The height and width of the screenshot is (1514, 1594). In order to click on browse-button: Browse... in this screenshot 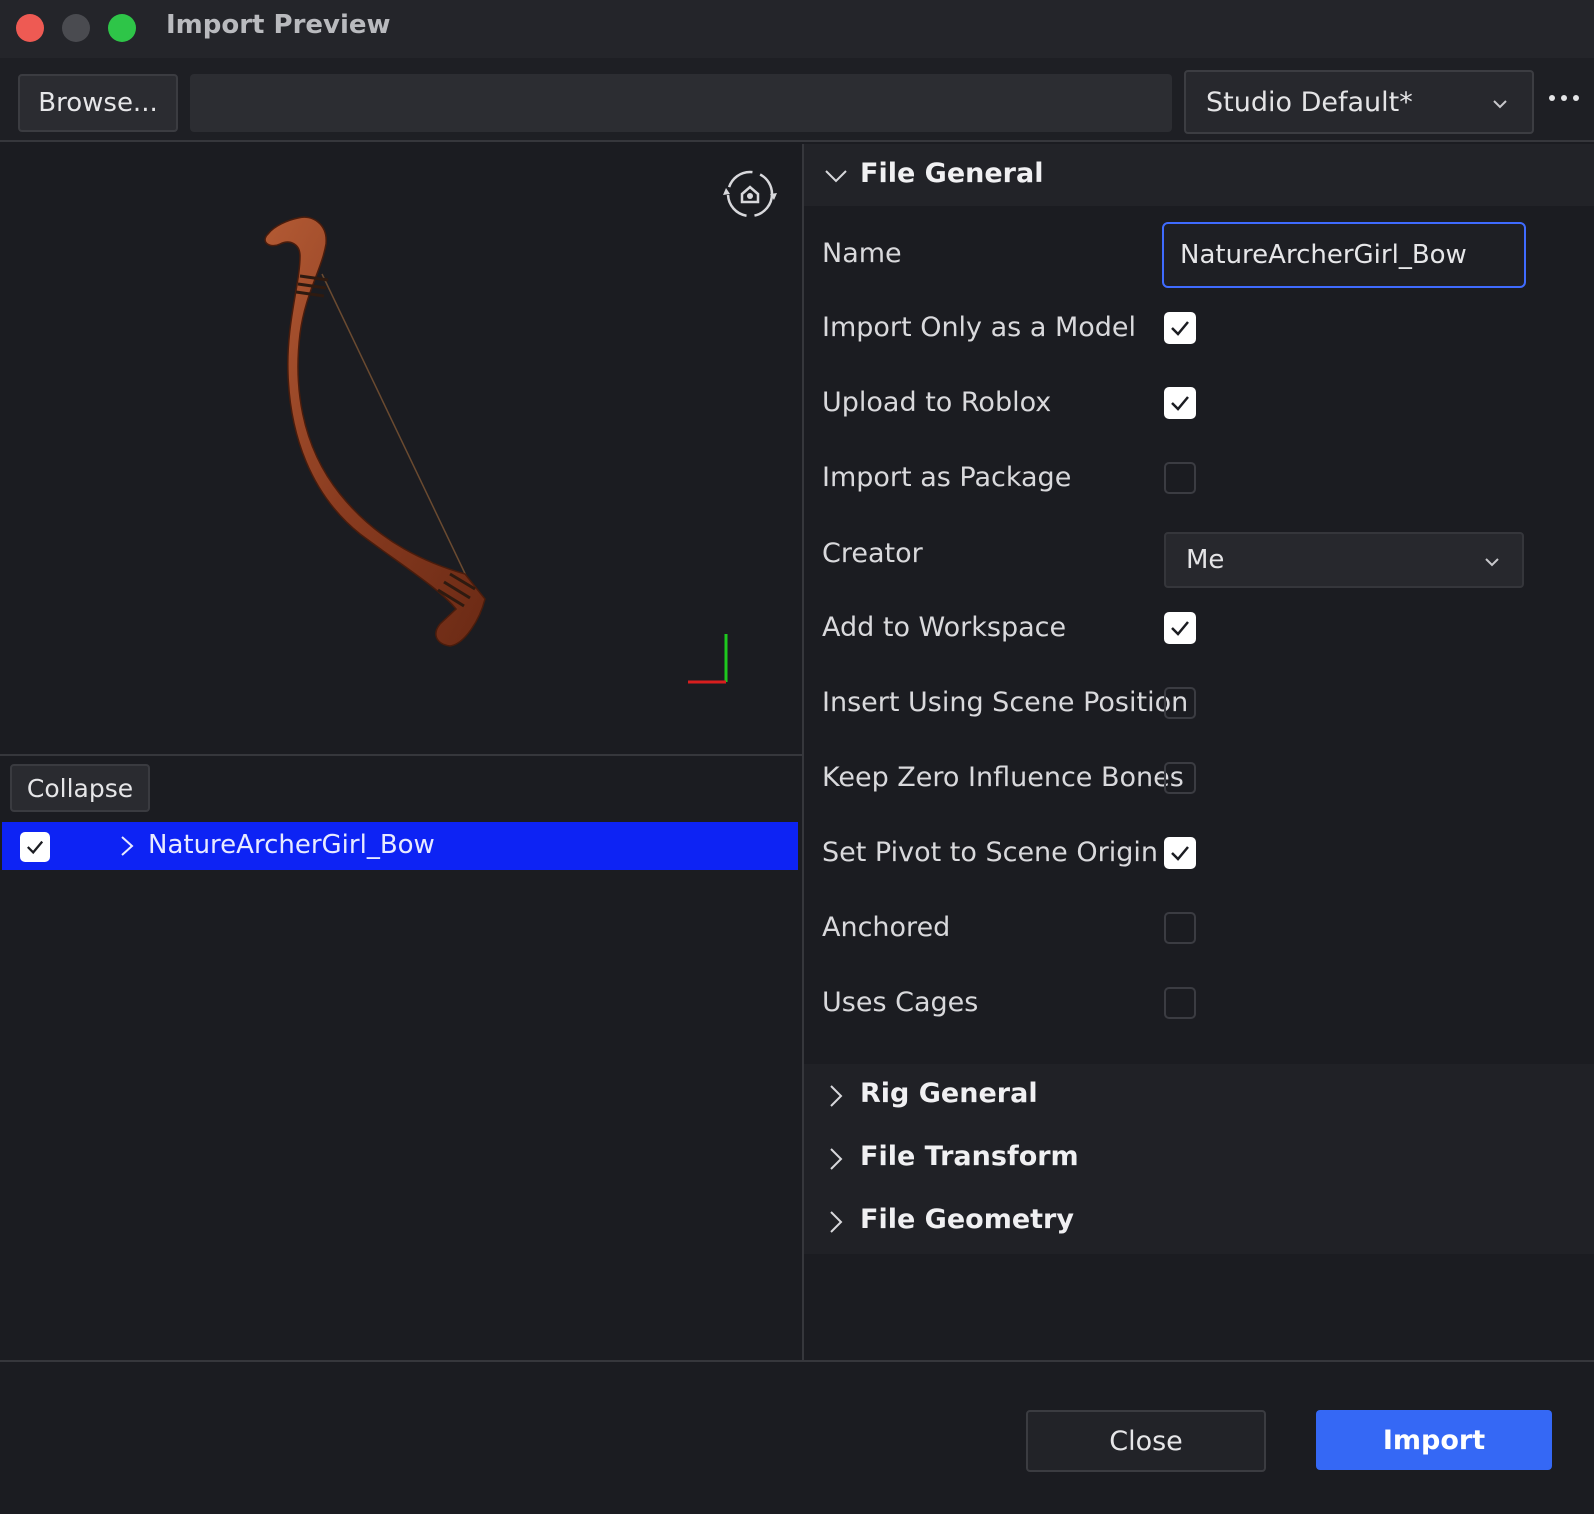, I will do `click(98, 103)`.